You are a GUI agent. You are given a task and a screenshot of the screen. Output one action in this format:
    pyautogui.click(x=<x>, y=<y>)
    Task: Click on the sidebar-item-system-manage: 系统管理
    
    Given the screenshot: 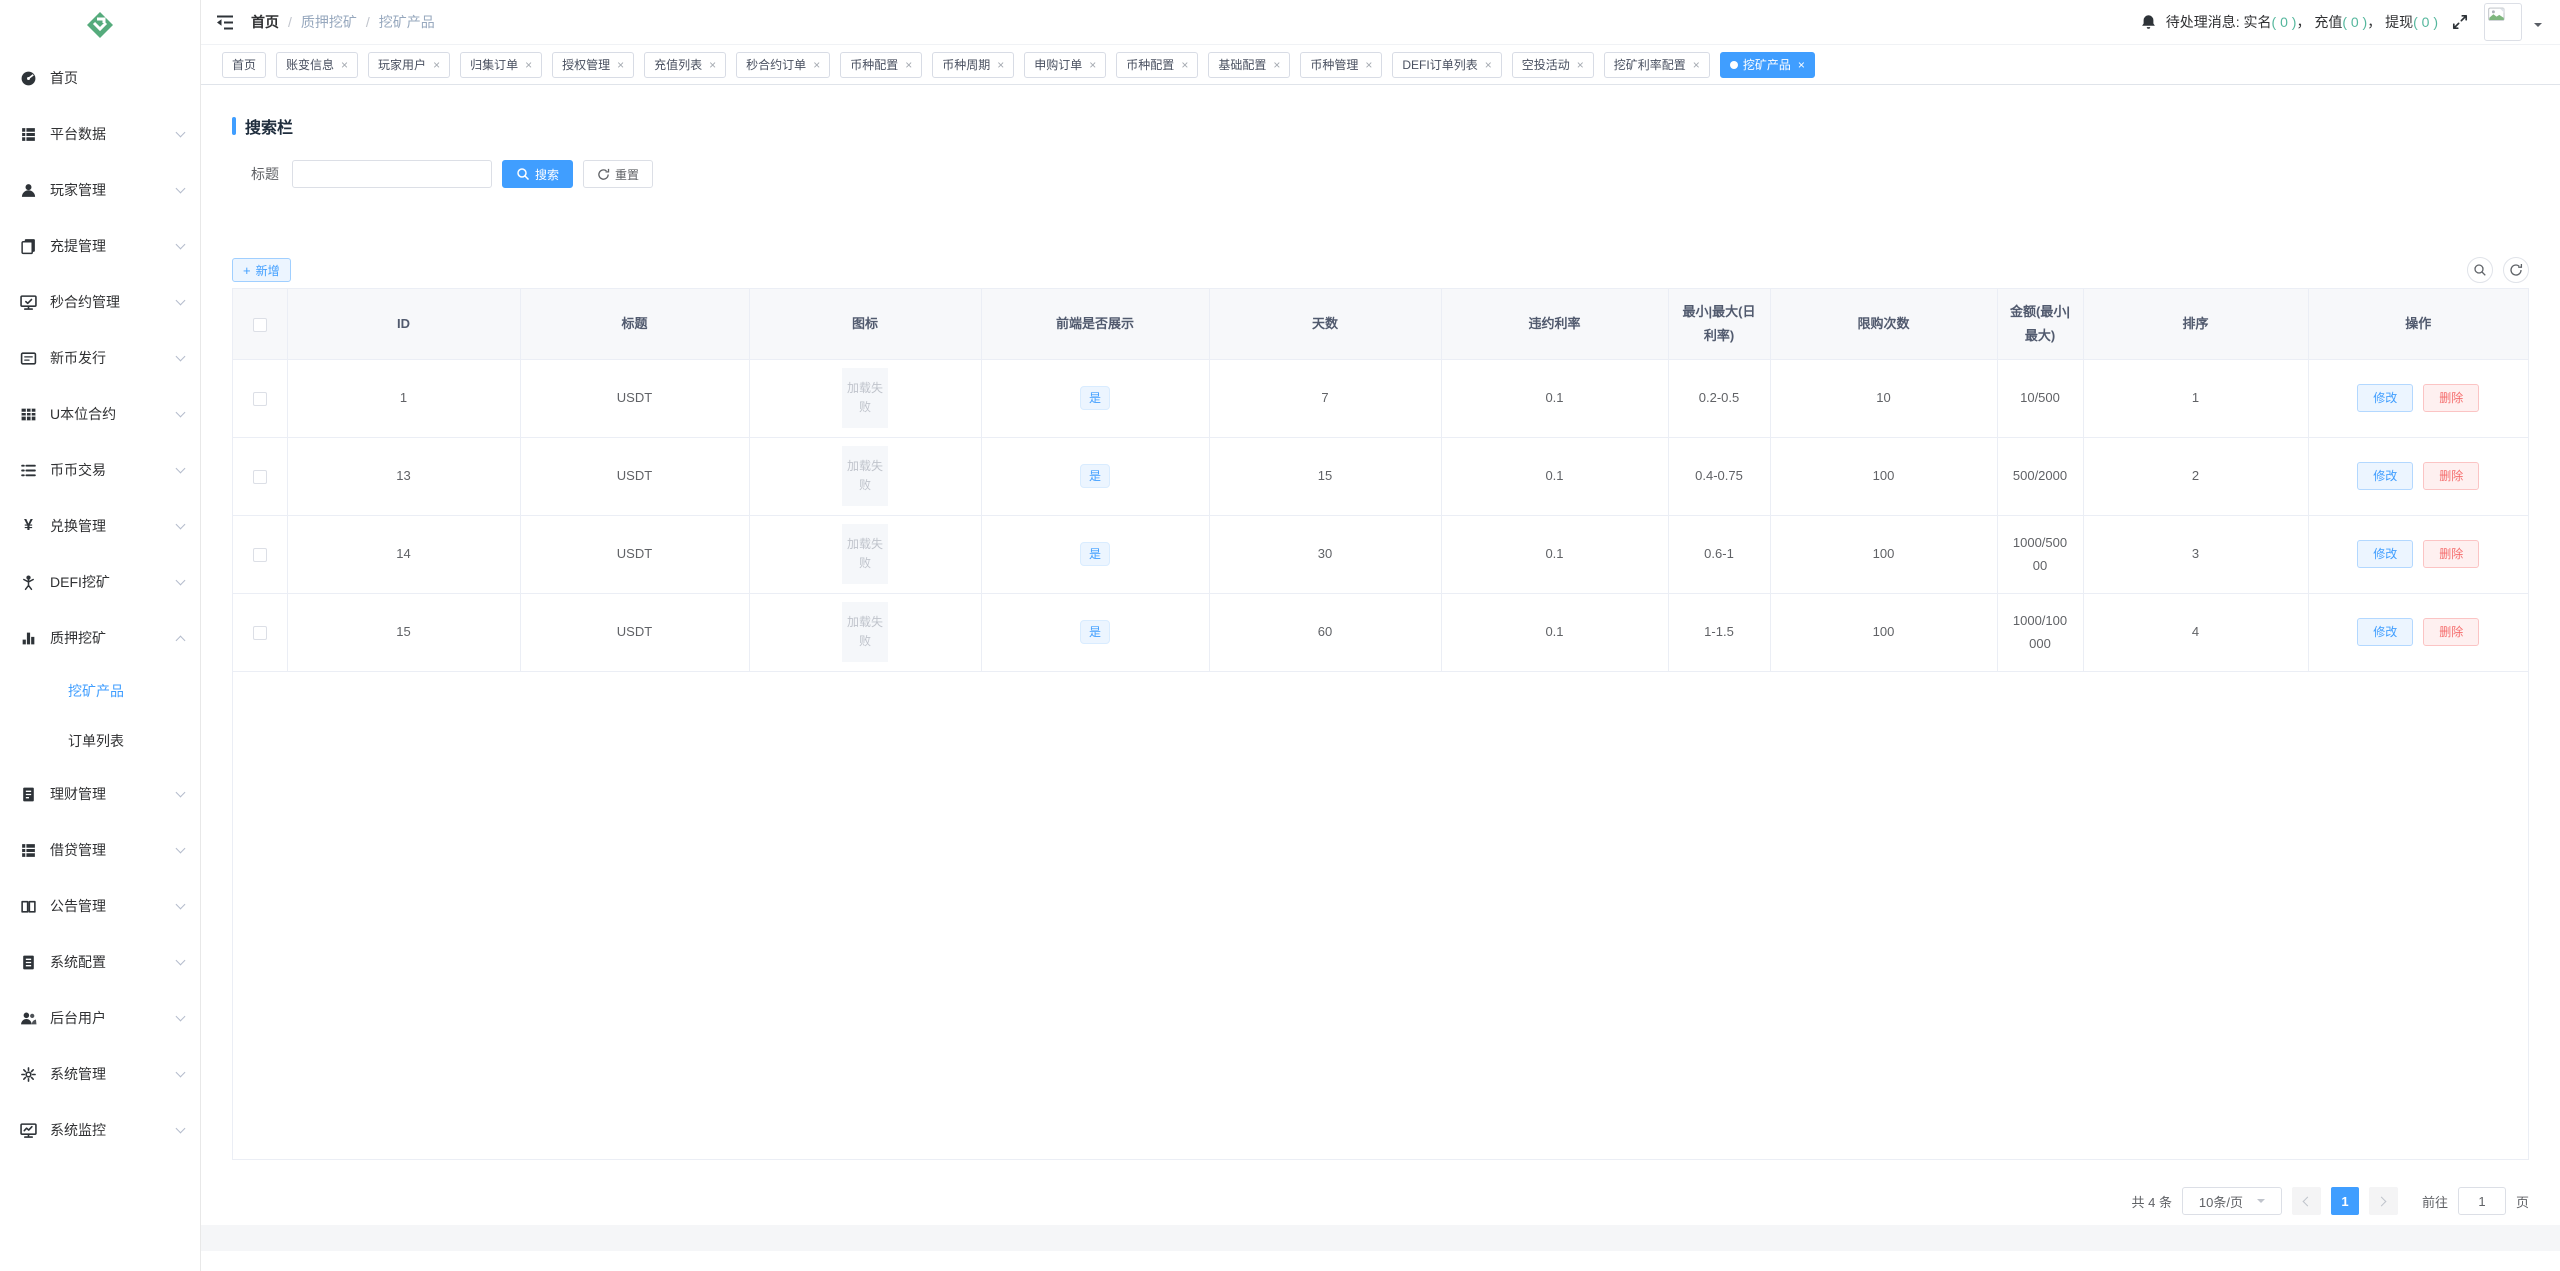 What is the action you would take?
    pyautogui.click(x=100, y=1074)
    